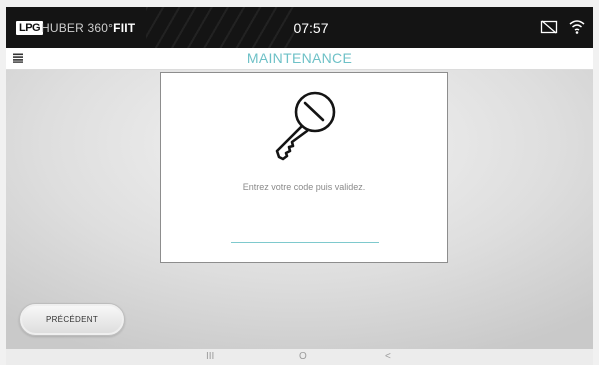  I want to click on brand-suffix: FIIT, so click(124, 28).